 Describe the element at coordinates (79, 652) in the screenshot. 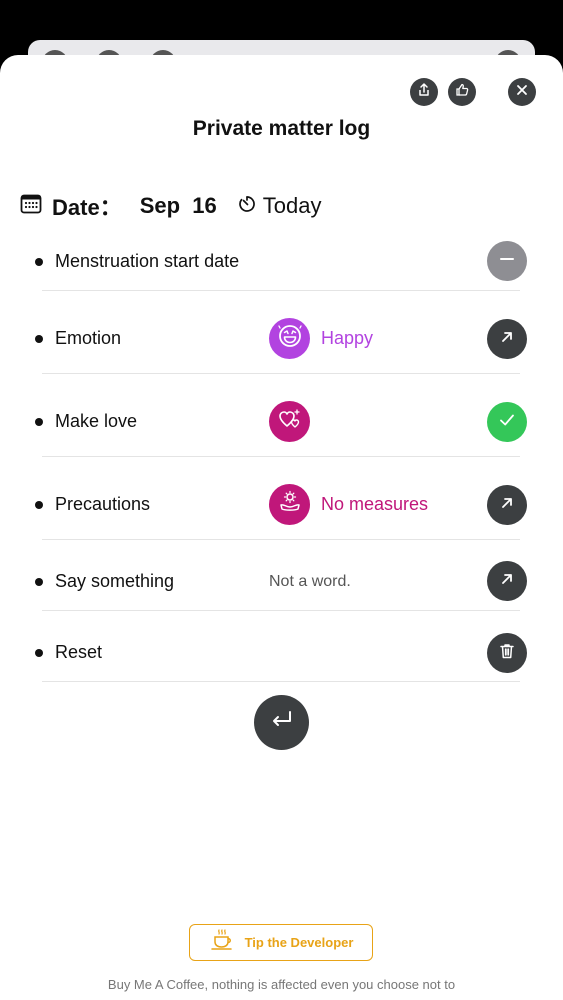

I see `row-label: Reset` at that location.